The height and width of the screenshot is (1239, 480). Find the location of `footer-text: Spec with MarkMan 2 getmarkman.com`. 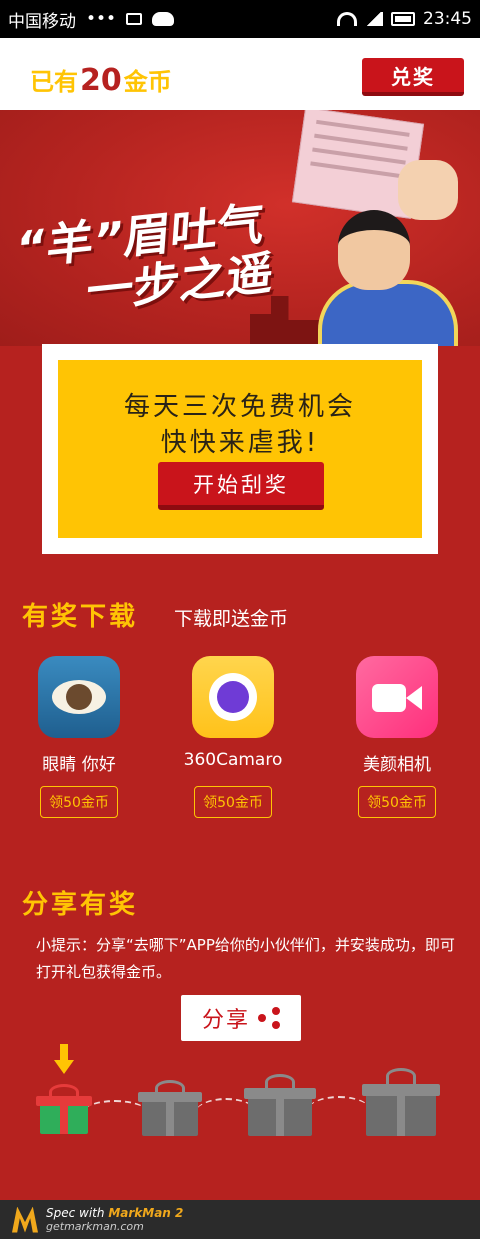

footer-text: Spec with MarkMan 2 getmarkman.com is located at coordinates (114, 1220).